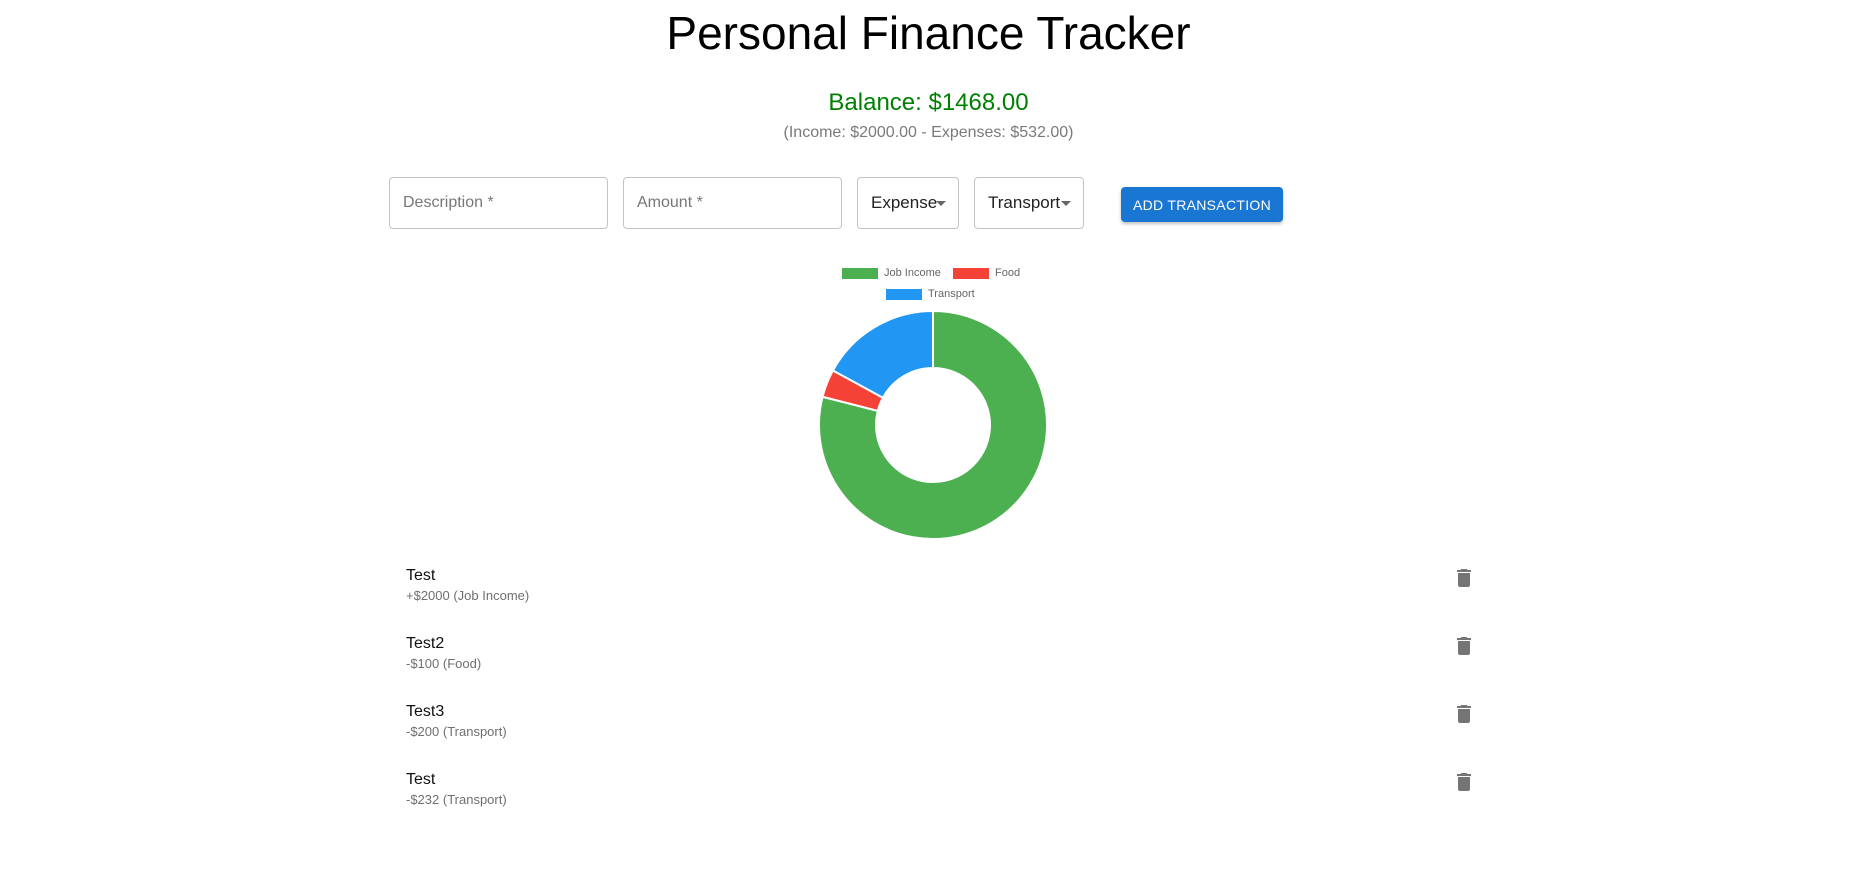 The image size is (1857, 883). What do you see at coordinates (928, 33) in the screenshot?
I see `page-title: Personal Finance Tracker` at bounding box center [928, 33].